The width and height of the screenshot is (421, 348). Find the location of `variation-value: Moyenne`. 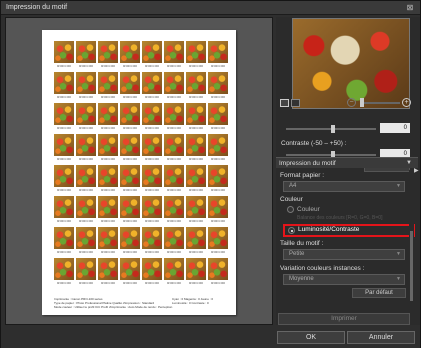

variation-value: Moyenne is located at coordinates (301, 279).